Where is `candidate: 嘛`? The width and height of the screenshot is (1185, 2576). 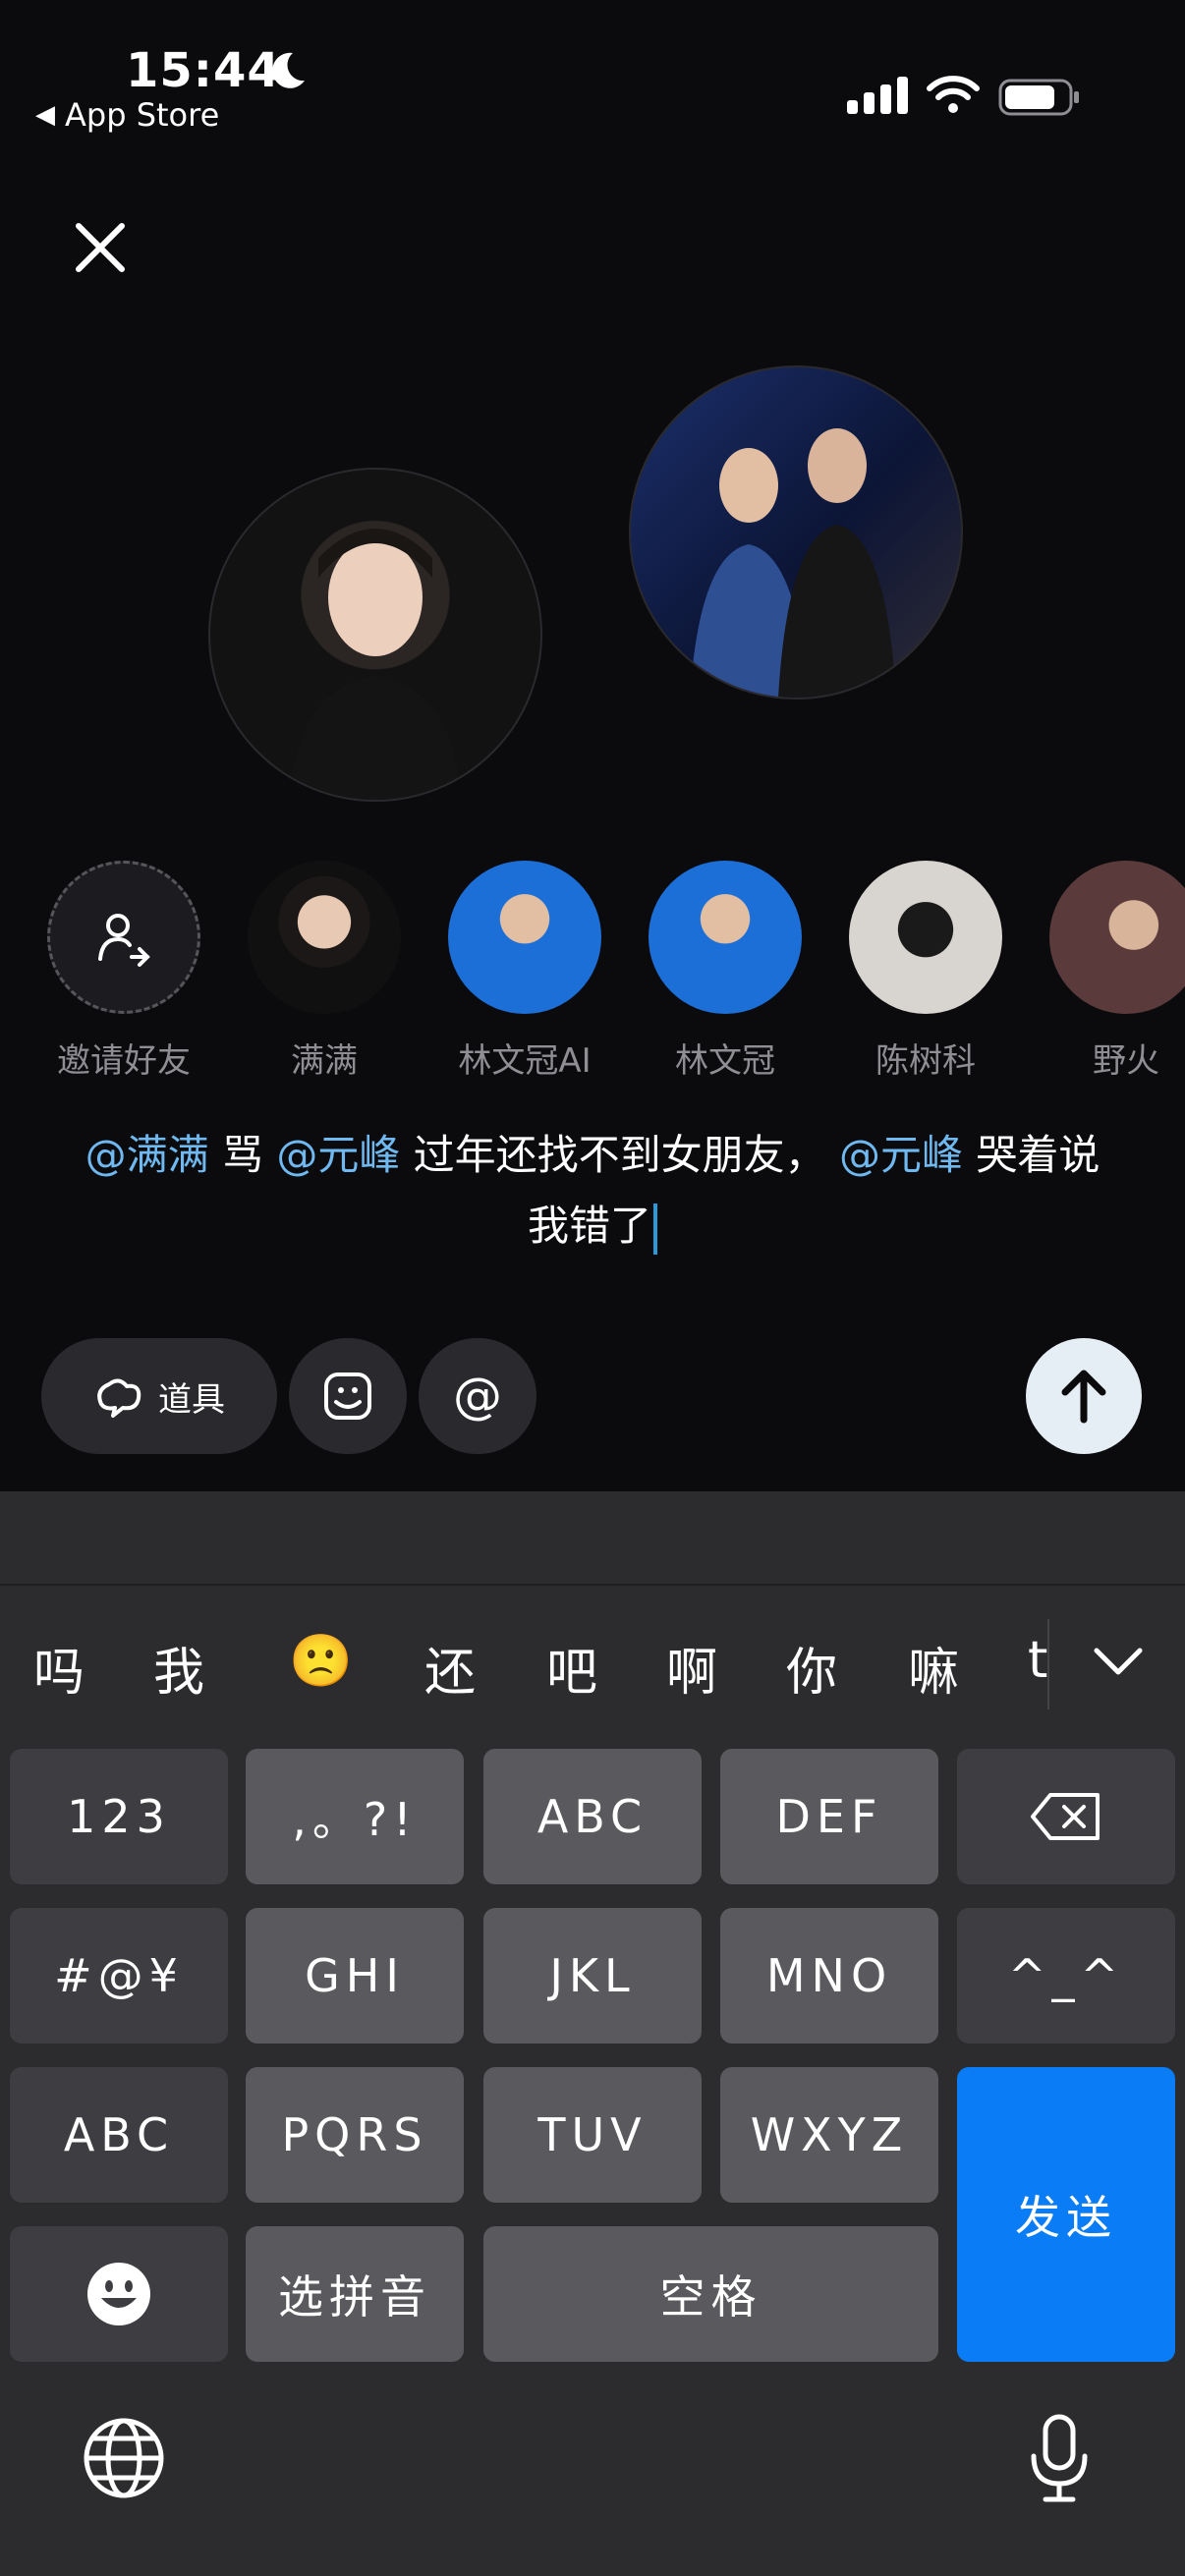 candidate: 嘛 is located at coordinates (934, 1668).